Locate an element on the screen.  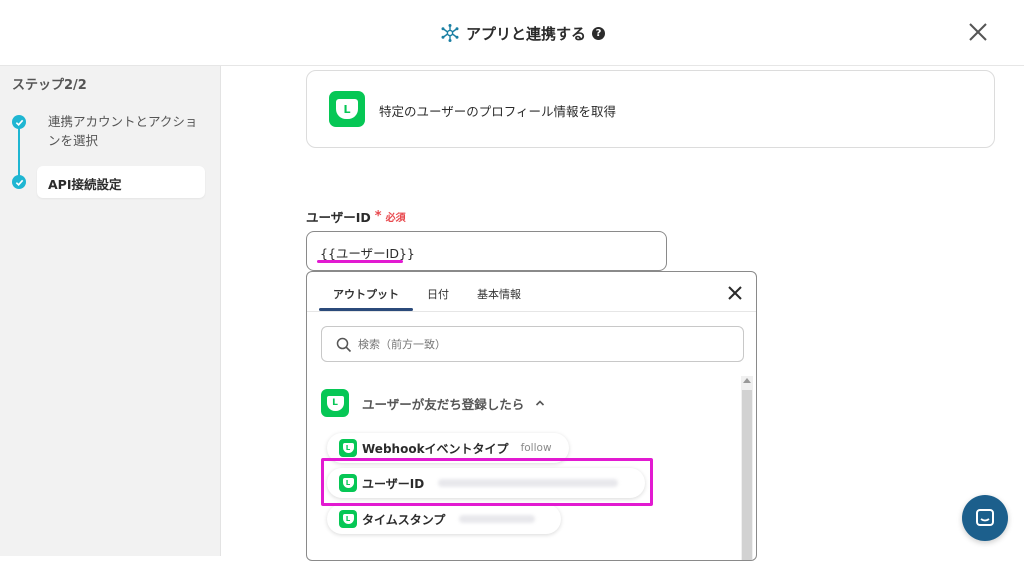
sidebar-step-select-action: 連携アカウントとアクションを選択 is located at coordinates (123, 131).